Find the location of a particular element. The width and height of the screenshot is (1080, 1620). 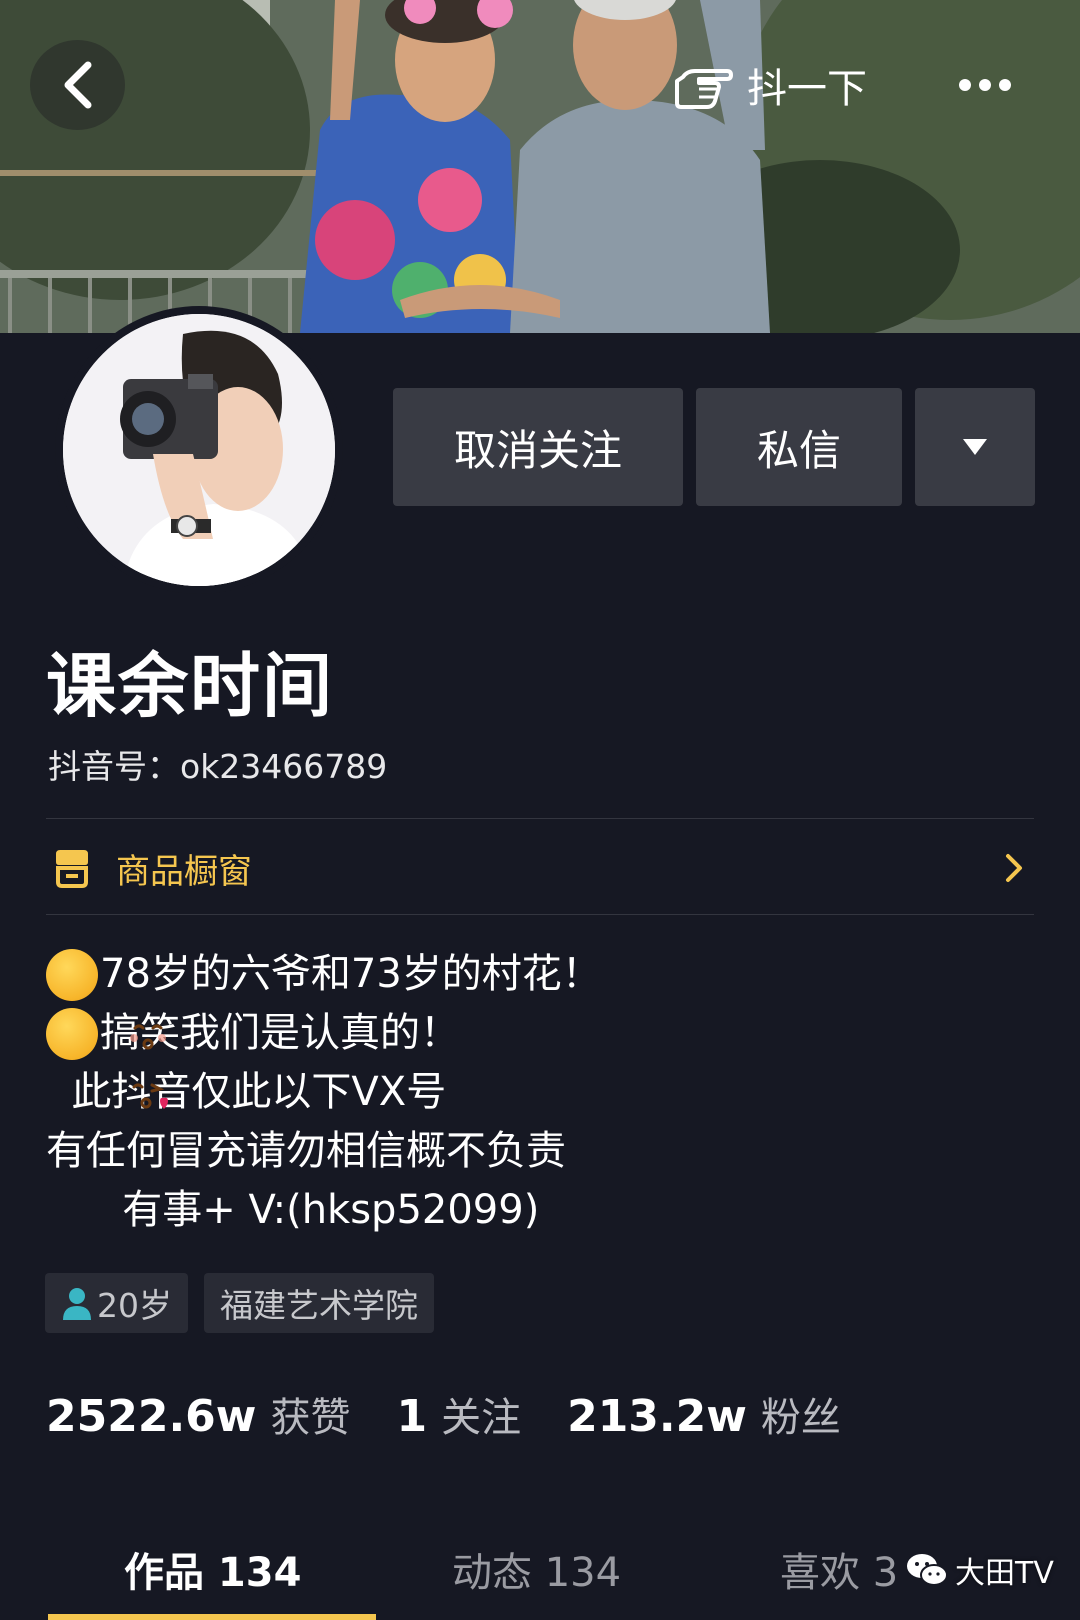

more-actions-button is located at coordinates (975, 447).